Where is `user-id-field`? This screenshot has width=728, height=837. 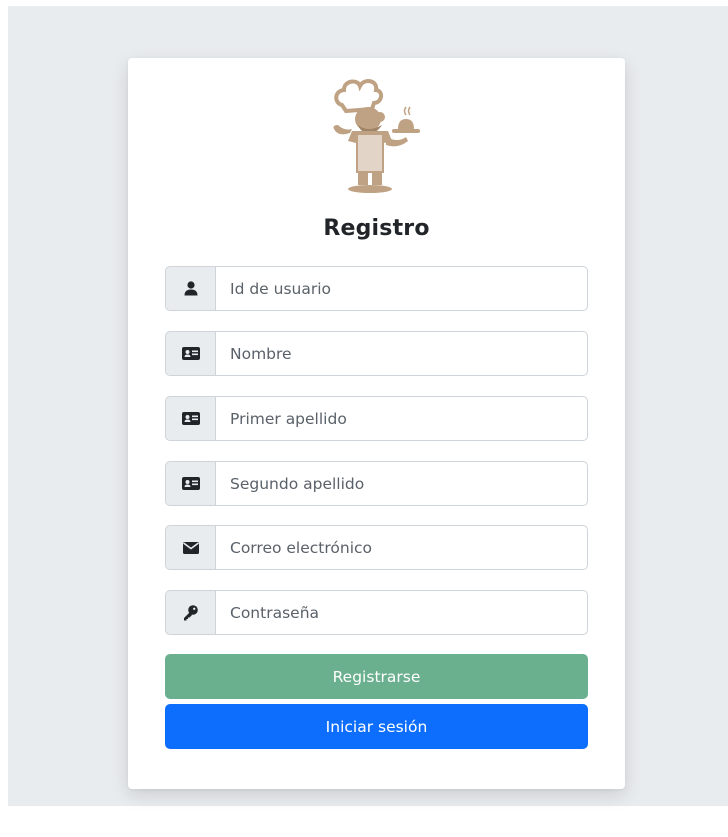
user-id-field is located at coordinates (376, 288).